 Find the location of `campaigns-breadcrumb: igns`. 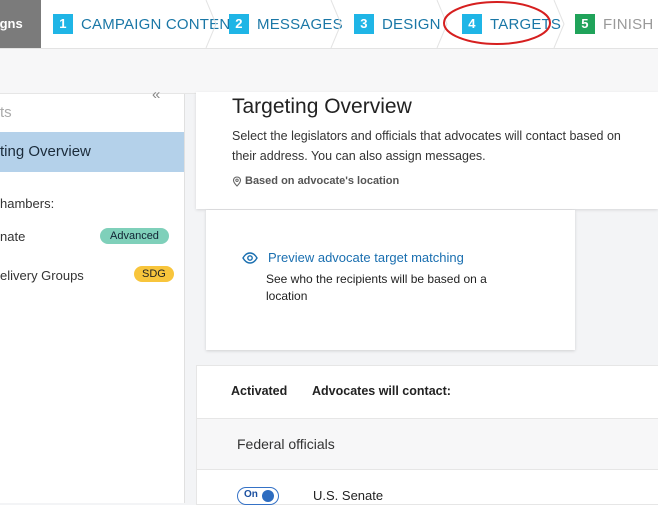

campaigns-breadcrumb: igns is located at coordinates (20, 24).